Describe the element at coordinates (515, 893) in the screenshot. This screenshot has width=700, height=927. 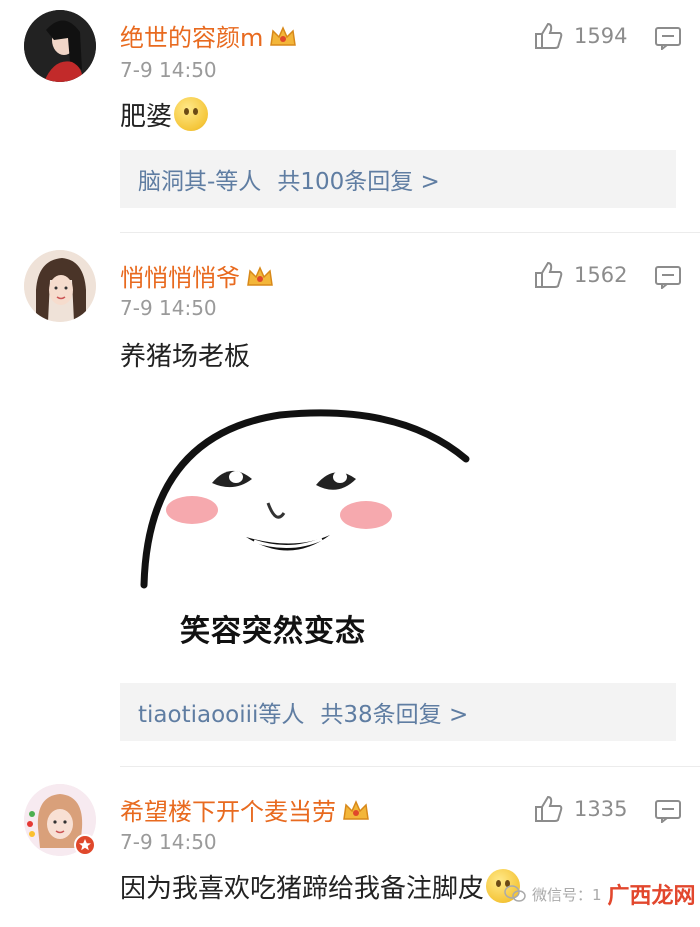
I see `wechat-icon` at that location.